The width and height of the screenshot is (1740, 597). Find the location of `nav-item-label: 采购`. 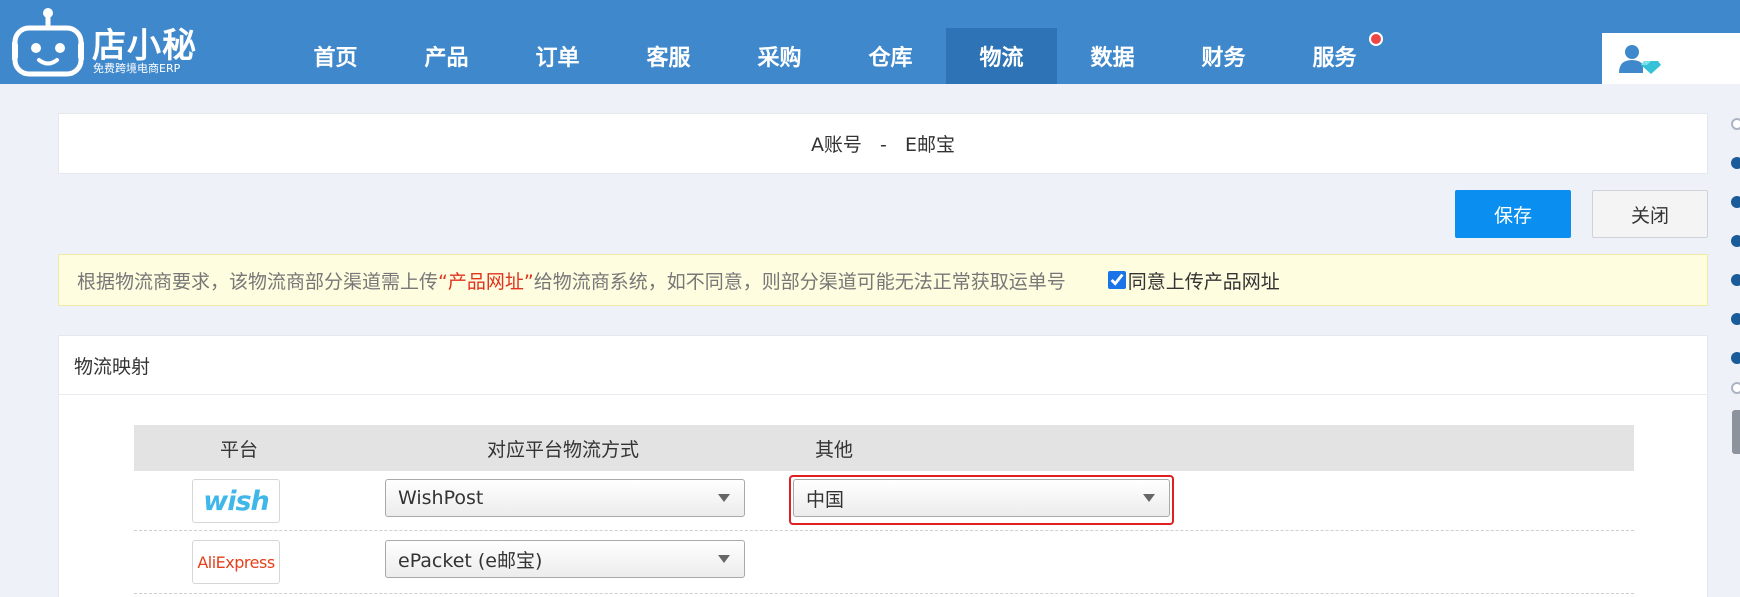

nav-item-label: 采购 is located at coordinates (779, 58).